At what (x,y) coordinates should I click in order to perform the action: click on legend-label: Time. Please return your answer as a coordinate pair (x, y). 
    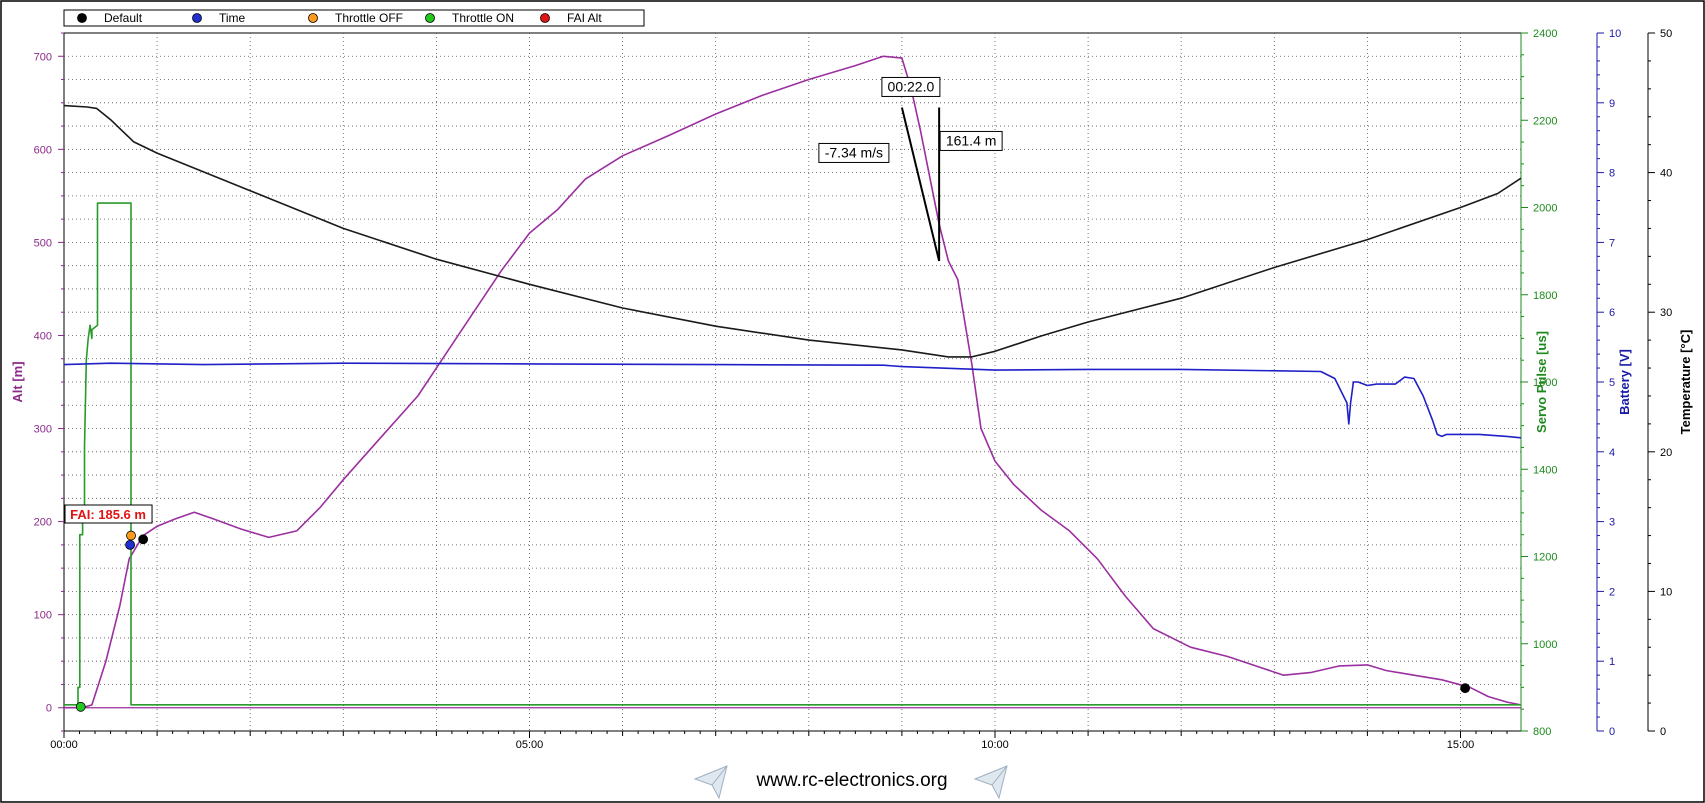
    Looking at the image, I should click on (232, 18).